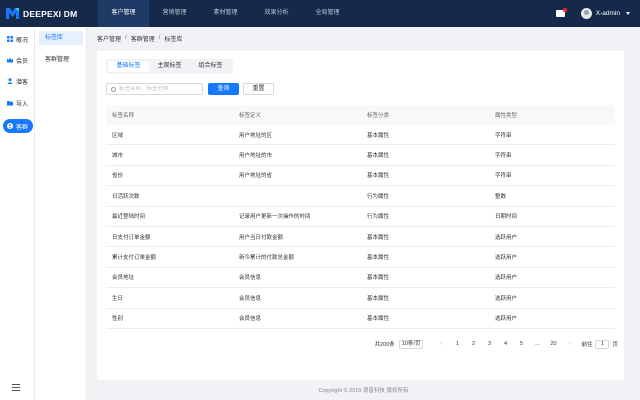 The height and width of the screenshot is (400, 640). What do you see at coordinates (160, 89) in the screenshot?
I see `search-input` at bounding box center [160, 89].